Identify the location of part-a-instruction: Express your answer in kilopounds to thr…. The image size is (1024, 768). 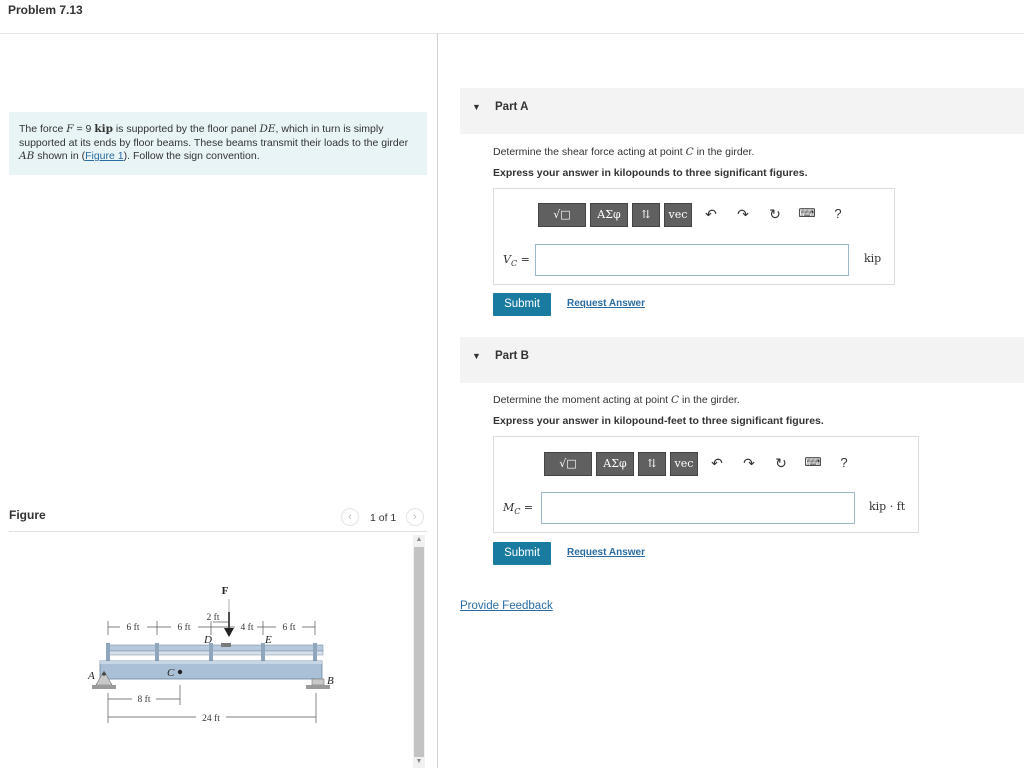
(650, 173).